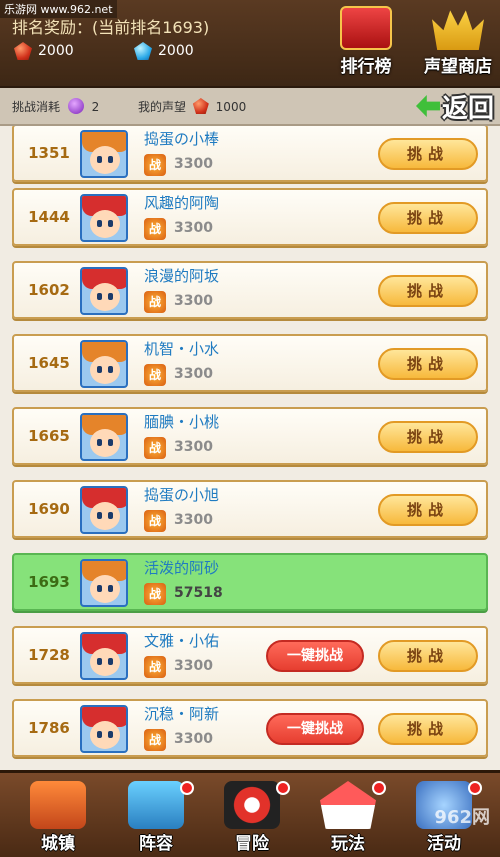  I want to click on nav-item-1: 阵容, so click(156, 818).